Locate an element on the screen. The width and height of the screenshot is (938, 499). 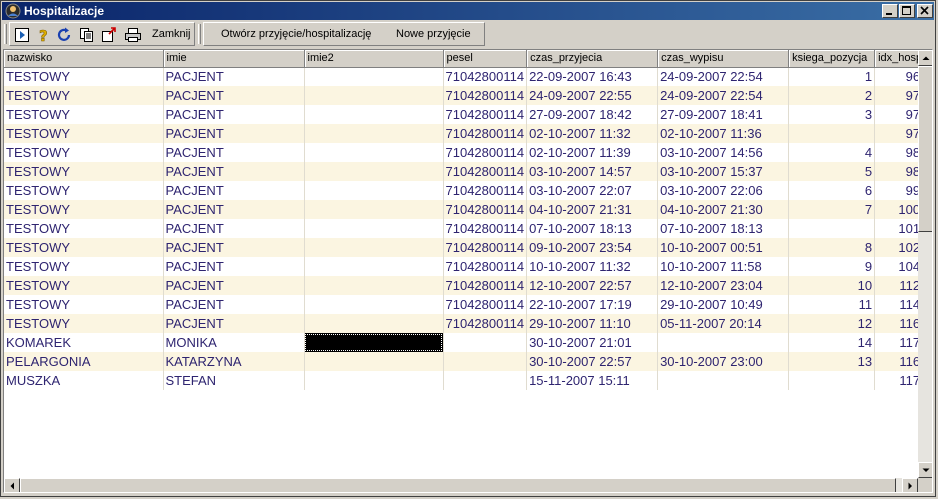
cell-idx-hosp: 104 is located at coordinates (899, 266).